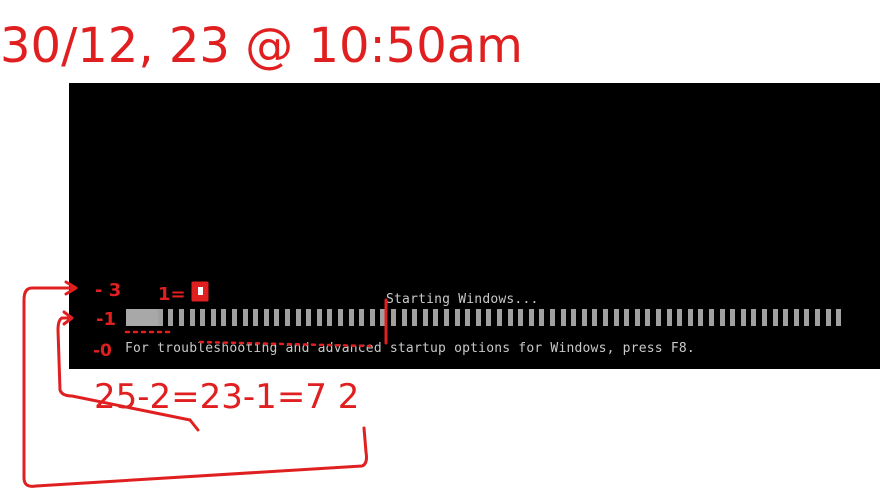  Describe the element at coordinates (226, 397) in the screenshot. I see `annotation-calc: 25-2=23-1=7 2` at that location.